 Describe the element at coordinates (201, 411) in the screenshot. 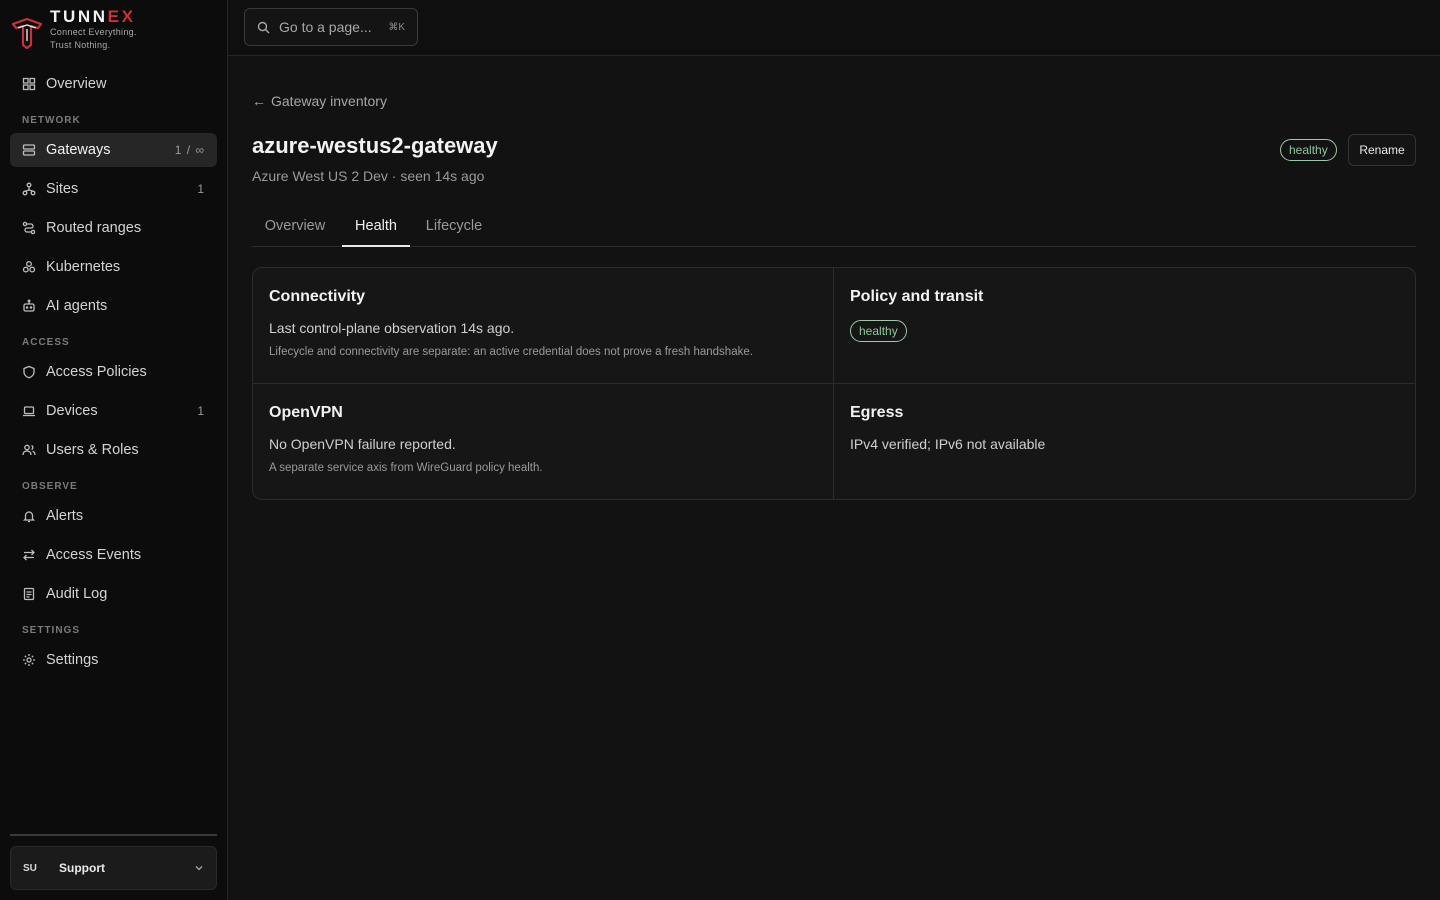

I see `devices-count: 1` at that location.